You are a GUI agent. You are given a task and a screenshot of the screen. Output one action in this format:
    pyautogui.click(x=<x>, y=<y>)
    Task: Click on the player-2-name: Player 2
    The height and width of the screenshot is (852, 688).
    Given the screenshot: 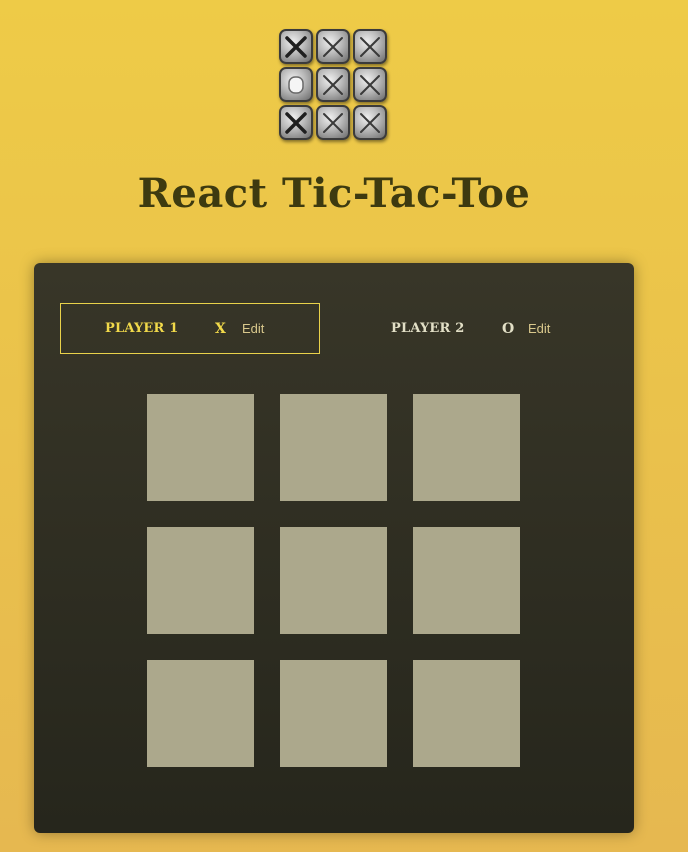 What is the action you would take?
    pyautogui.click(x=428, y=328)
    